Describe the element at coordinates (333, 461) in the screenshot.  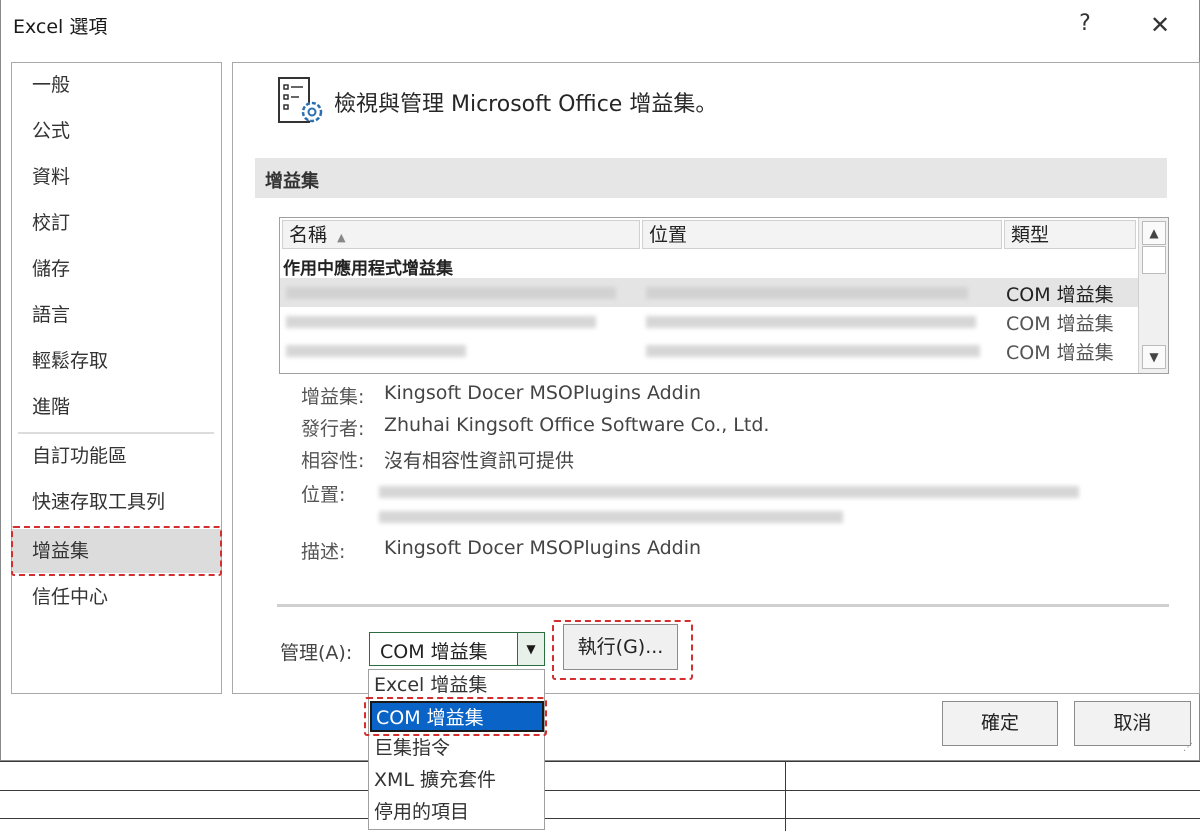
I see `compatibility-label: 相容性:` at that location.